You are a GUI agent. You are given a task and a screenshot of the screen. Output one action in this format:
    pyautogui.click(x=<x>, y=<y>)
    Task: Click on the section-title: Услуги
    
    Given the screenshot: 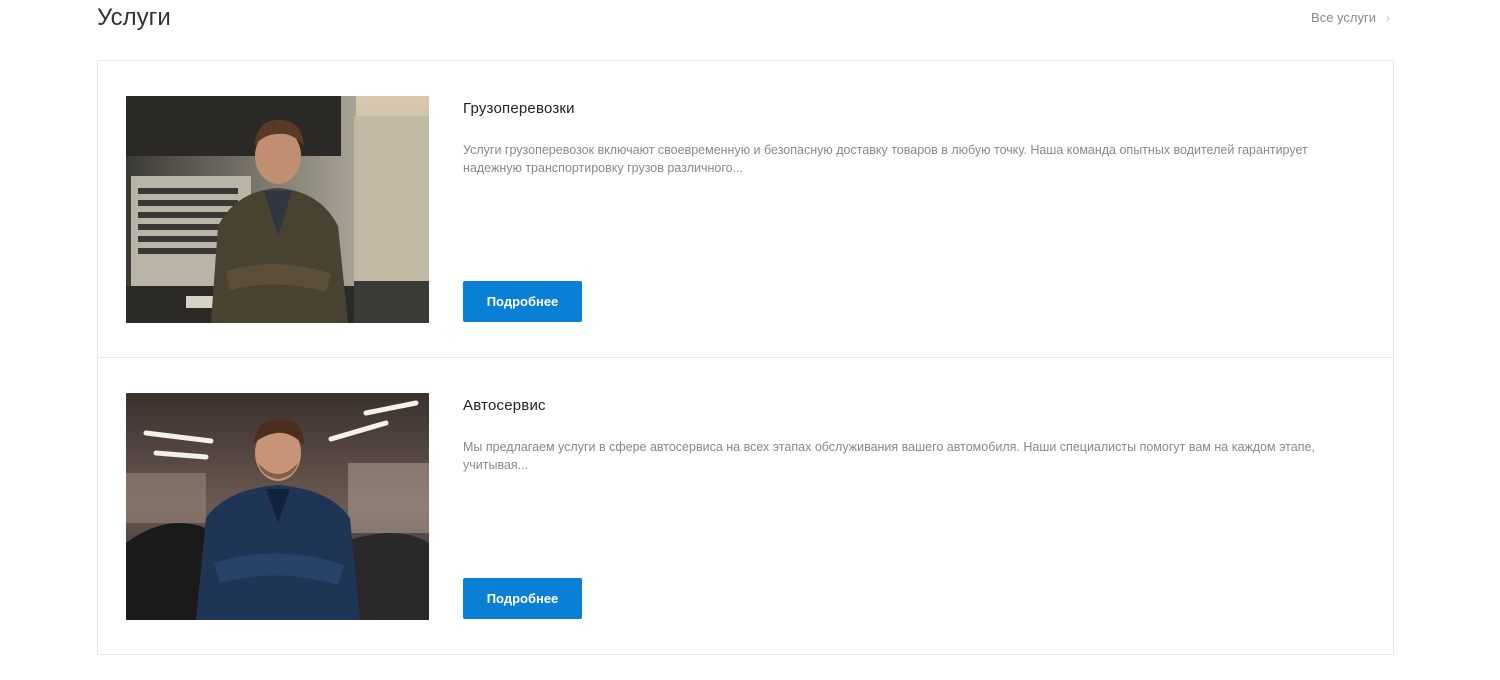 What is the action you would take?
    pyautogui.click(x=134, y=17)
    